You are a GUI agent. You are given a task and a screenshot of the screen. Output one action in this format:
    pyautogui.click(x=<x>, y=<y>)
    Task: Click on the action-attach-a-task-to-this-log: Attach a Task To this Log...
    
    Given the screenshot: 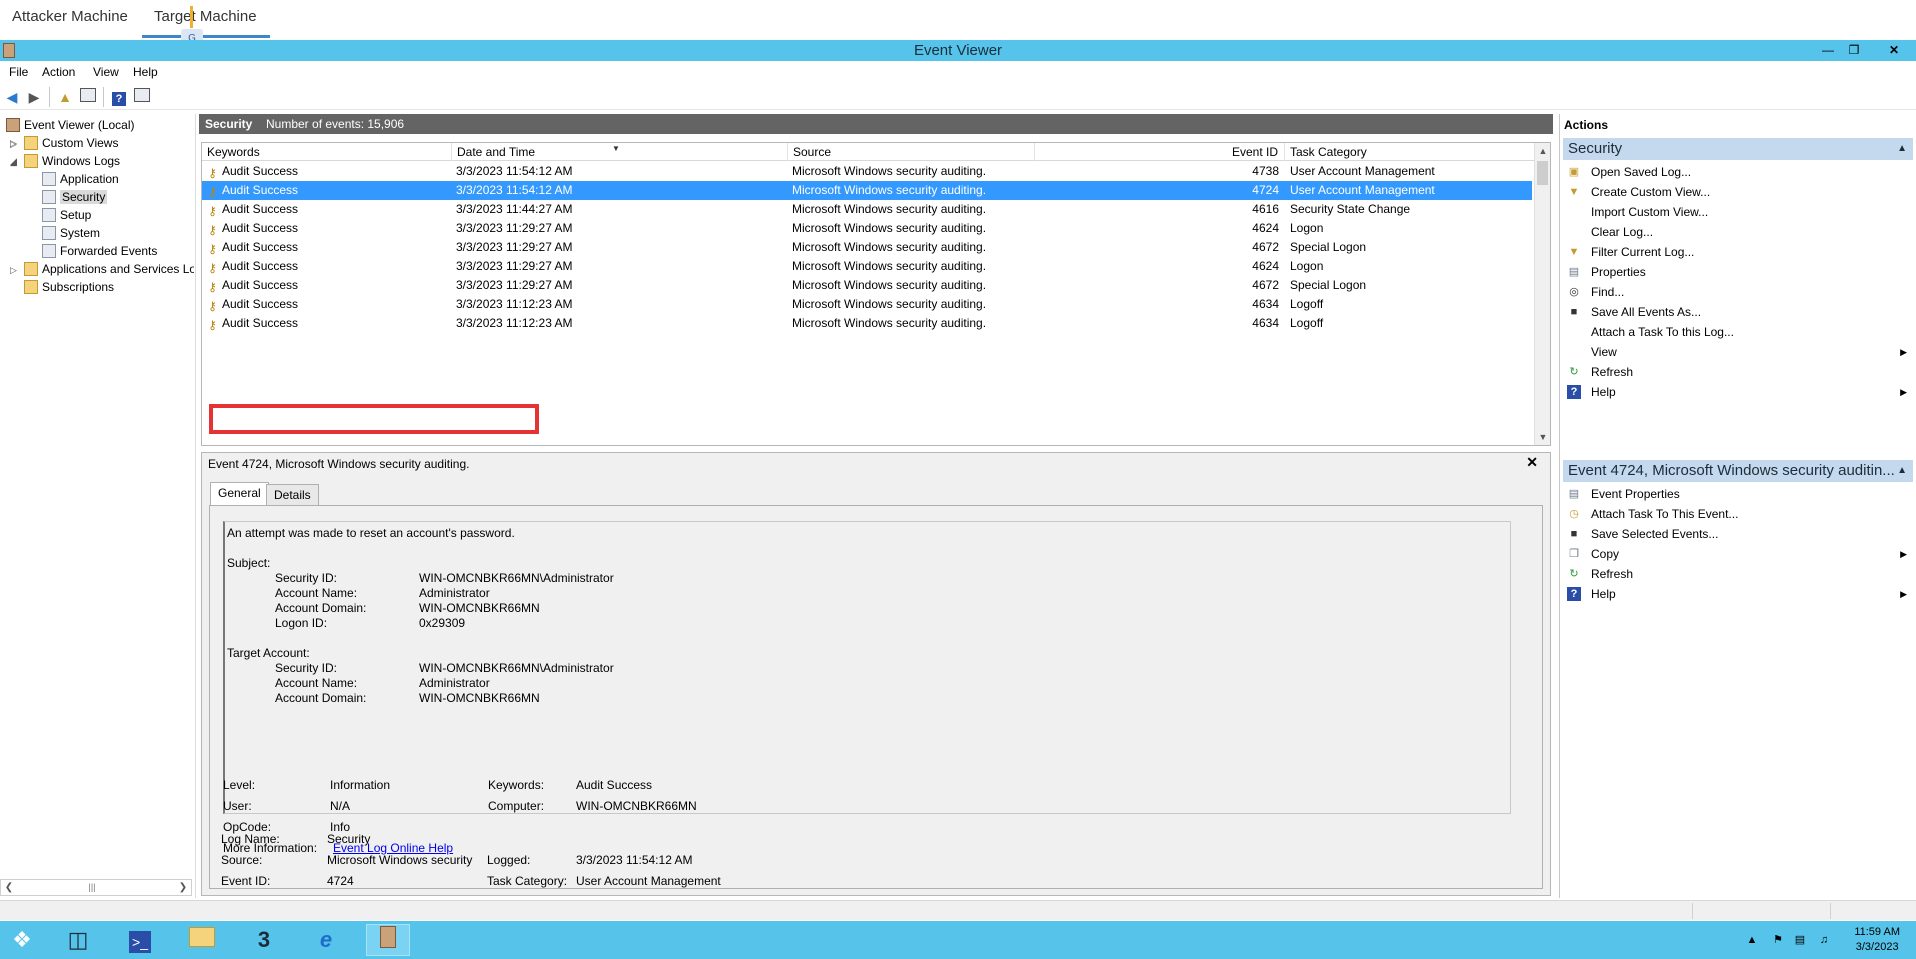 What is the action you would take?
    pyautogui.click(x=1738, y=332)
    